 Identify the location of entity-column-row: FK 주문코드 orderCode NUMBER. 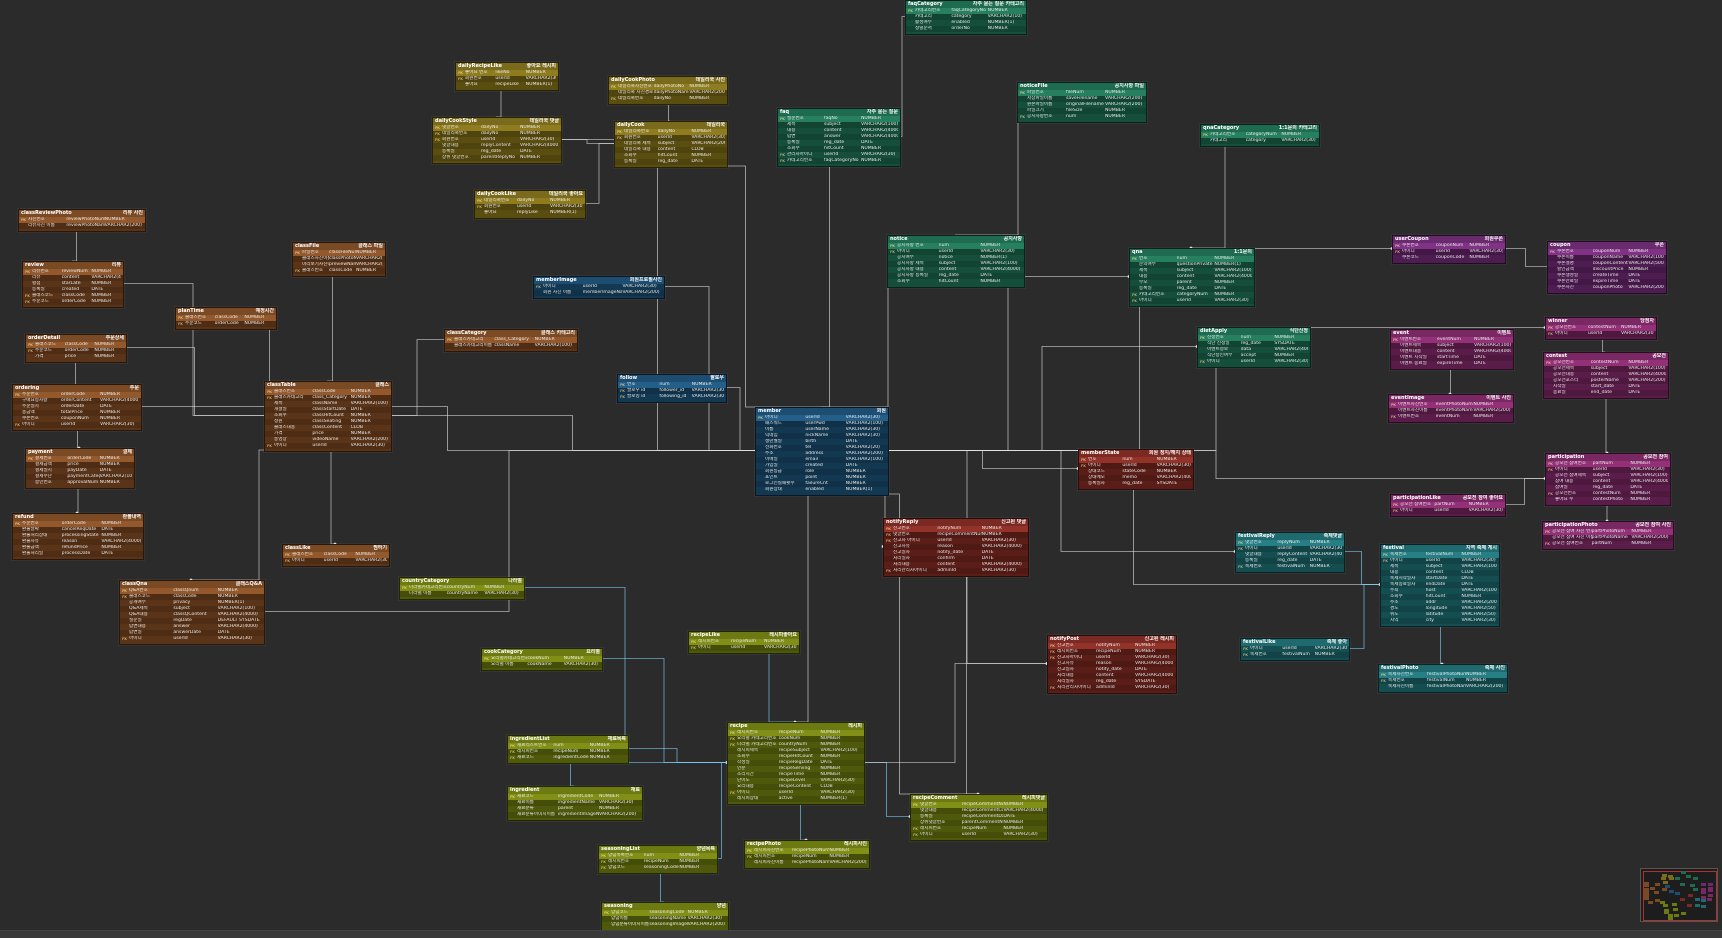
(73, 302).